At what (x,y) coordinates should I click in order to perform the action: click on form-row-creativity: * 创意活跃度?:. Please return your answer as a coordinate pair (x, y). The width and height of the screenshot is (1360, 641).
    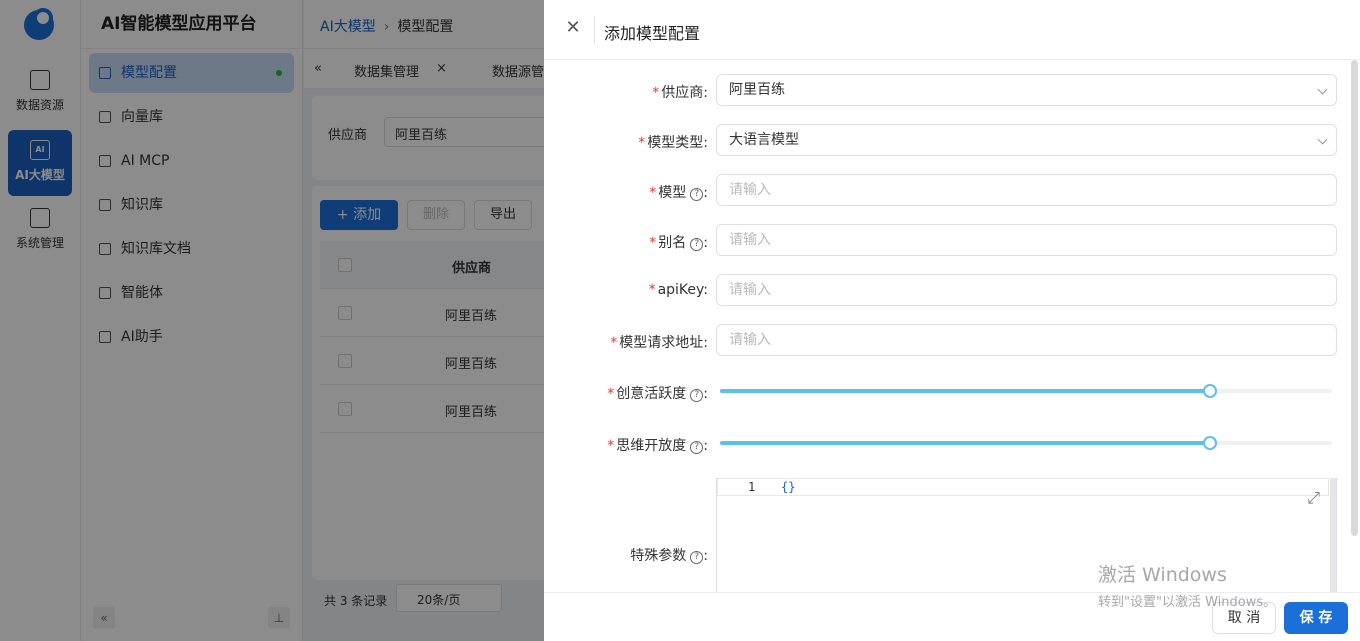
    Looking at the image, I should click on (952, 391).